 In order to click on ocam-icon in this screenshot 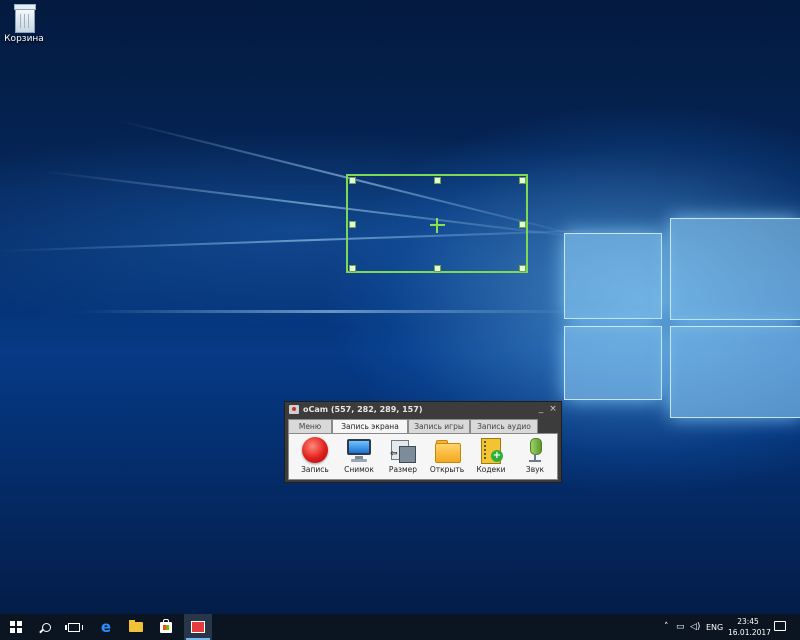, I will do `click(198, 627)`.